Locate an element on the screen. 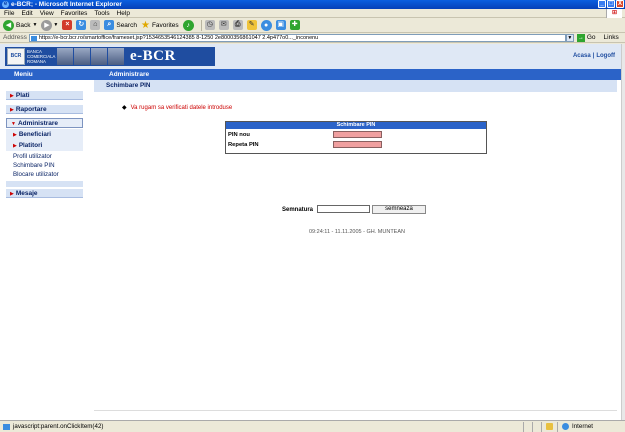 This screenshot has height=432, width=625. form-title: Schimbare PIN is located at coordinates (356, 125).